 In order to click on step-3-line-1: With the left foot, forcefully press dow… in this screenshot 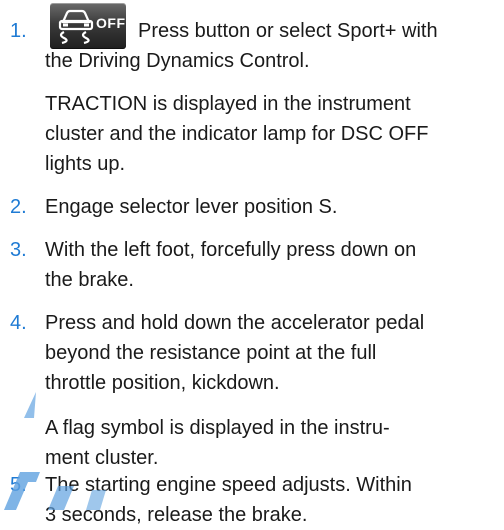, I will do `click(231, 250)`.